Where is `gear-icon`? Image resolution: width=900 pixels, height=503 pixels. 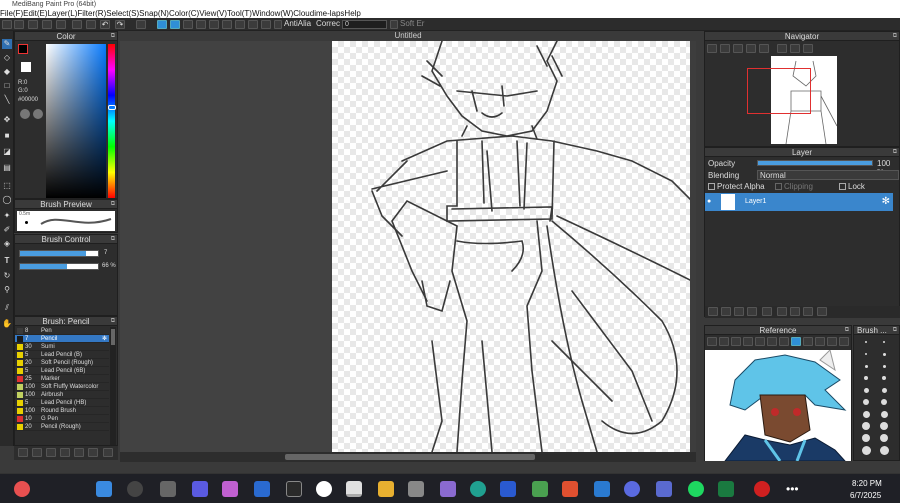 gear-icon is located at coordinates (266, 24).